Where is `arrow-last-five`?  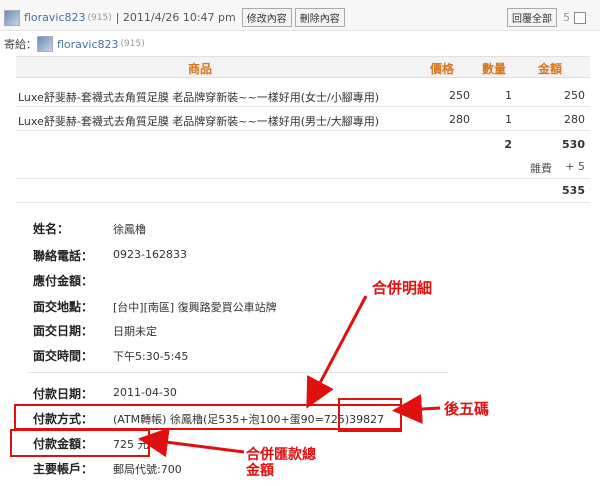 arrow-last-five is located at coordinates (416, 409).